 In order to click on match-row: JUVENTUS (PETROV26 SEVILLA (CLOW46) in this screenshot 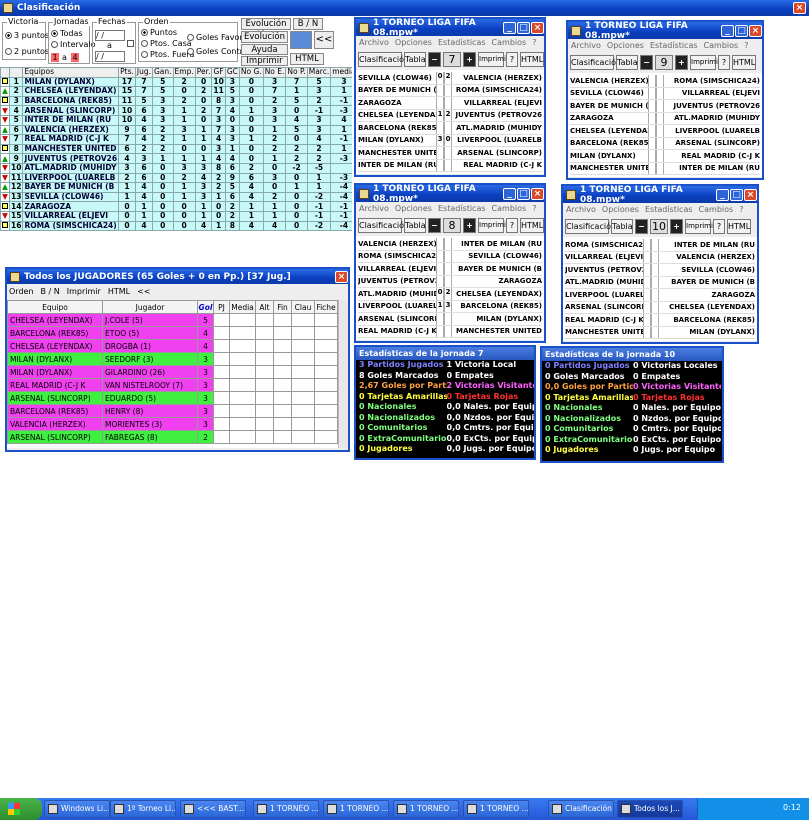, I will do `click(660, 270)`.